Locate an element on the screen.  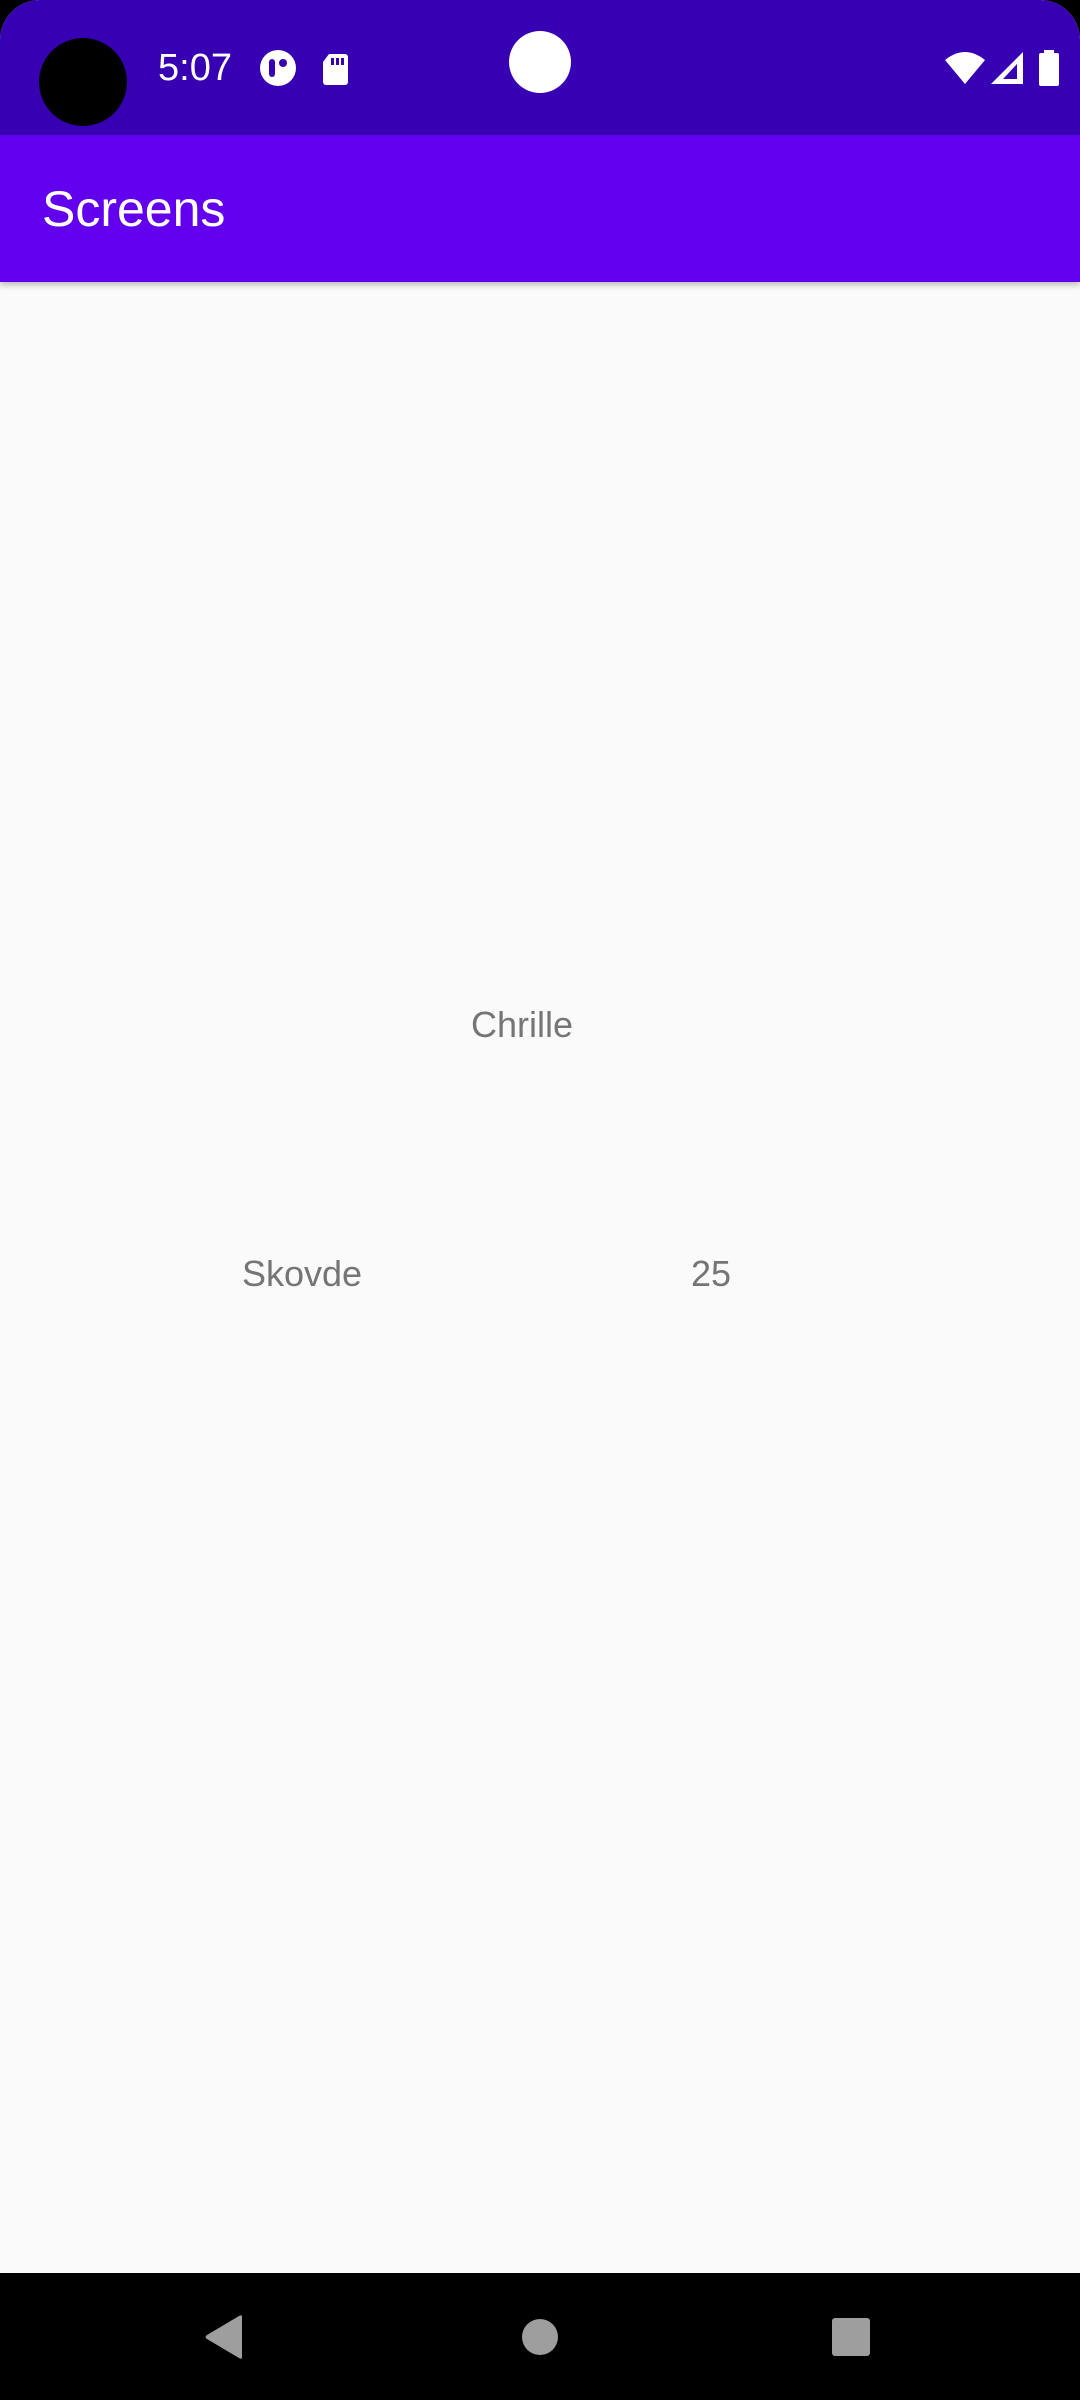
home-icon is located at coordinates (540, 2337).